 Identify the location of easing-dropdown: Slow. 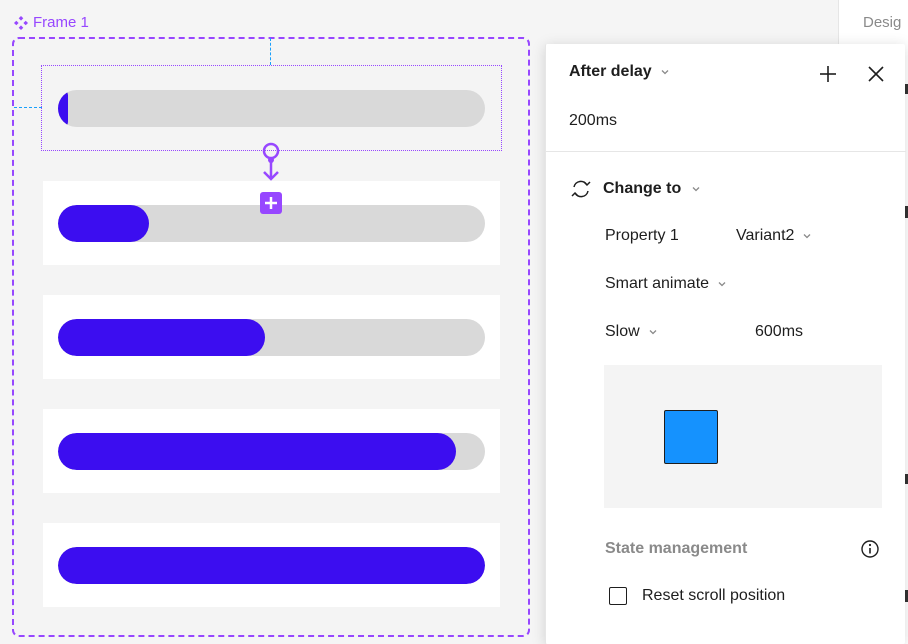
(631, 332).